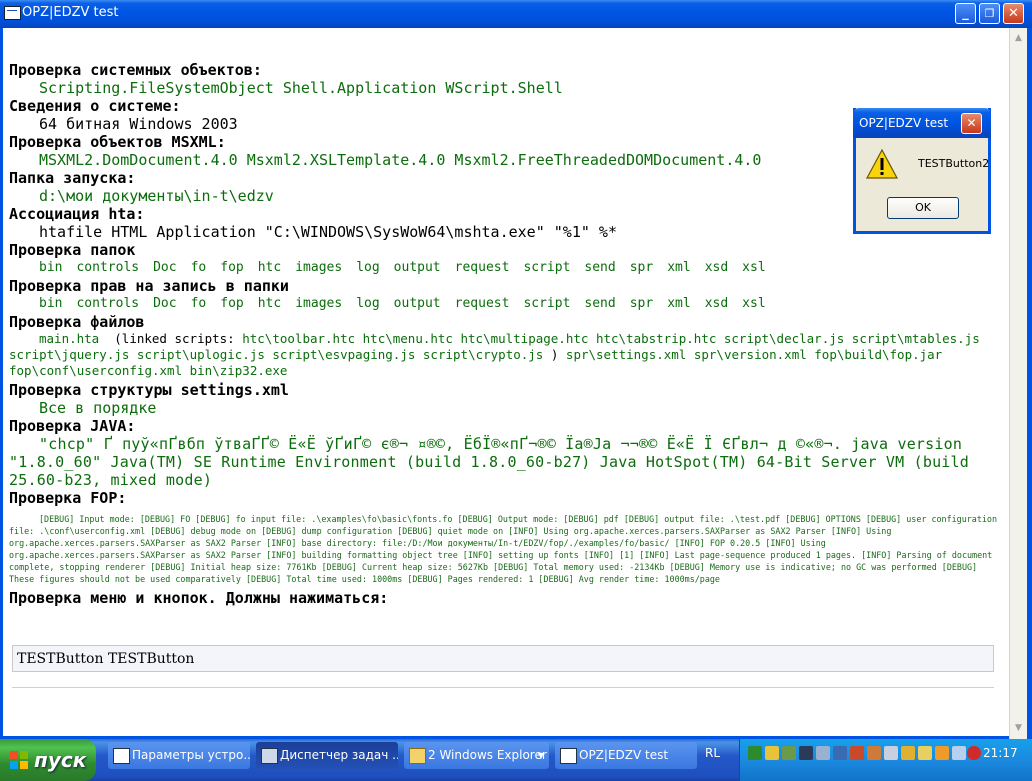 The width and height of the screenshot is (1032, 781). I want to click on system-tray: 21:17, so click(885, 760).